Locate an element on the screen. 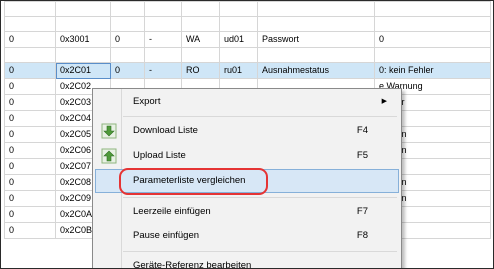  menu-item-insert-blank-row-label: Leerzeile einfügen is located at coordinates (172, 211).